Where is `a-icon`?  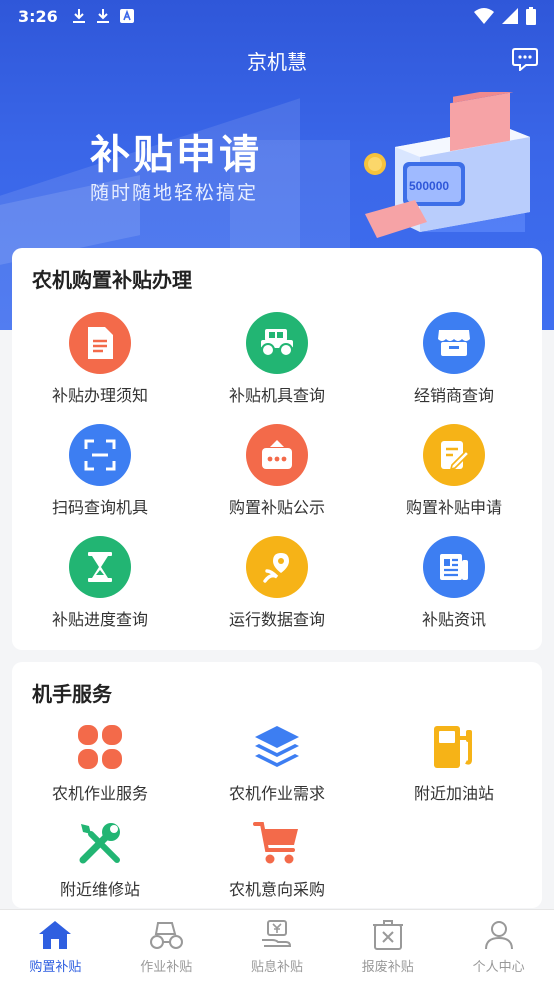
a-icon is located at coordinates (126, 16).